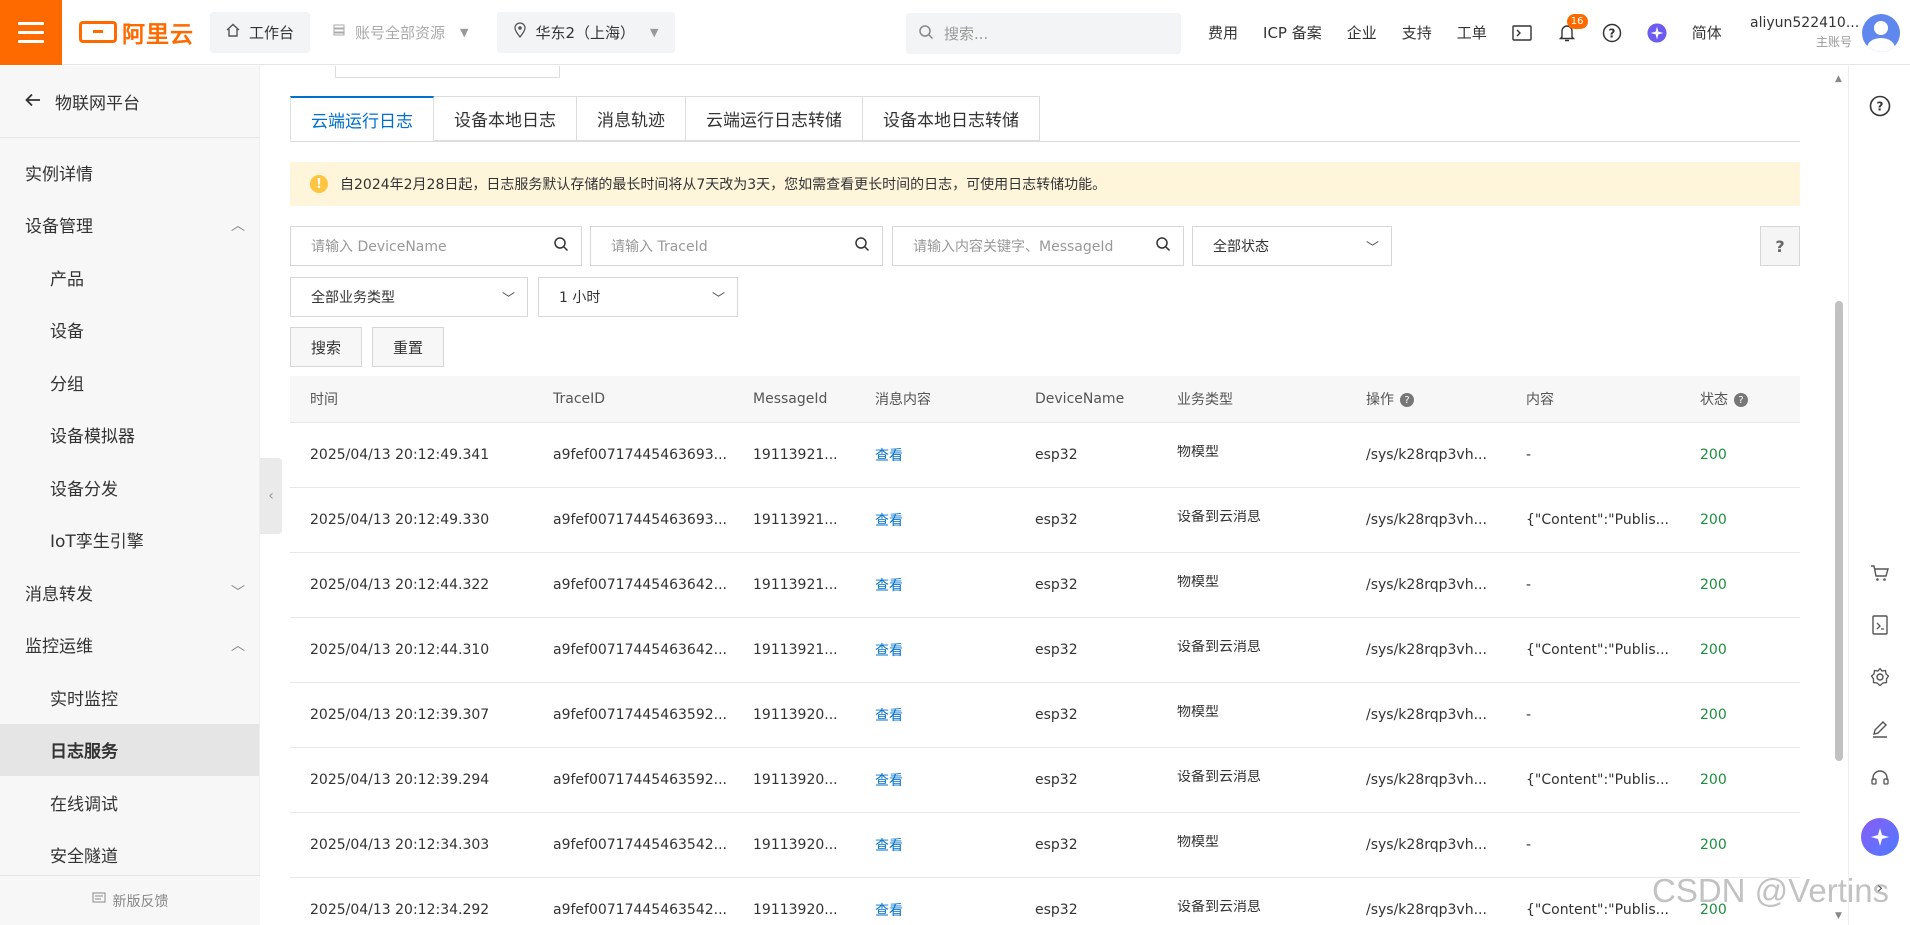 Image resolution: width=1910 pixels, height=925 pixels. Describe the element at coordinates (408, 347) in the screenshot. I see `reset-button: 重置` at that location.